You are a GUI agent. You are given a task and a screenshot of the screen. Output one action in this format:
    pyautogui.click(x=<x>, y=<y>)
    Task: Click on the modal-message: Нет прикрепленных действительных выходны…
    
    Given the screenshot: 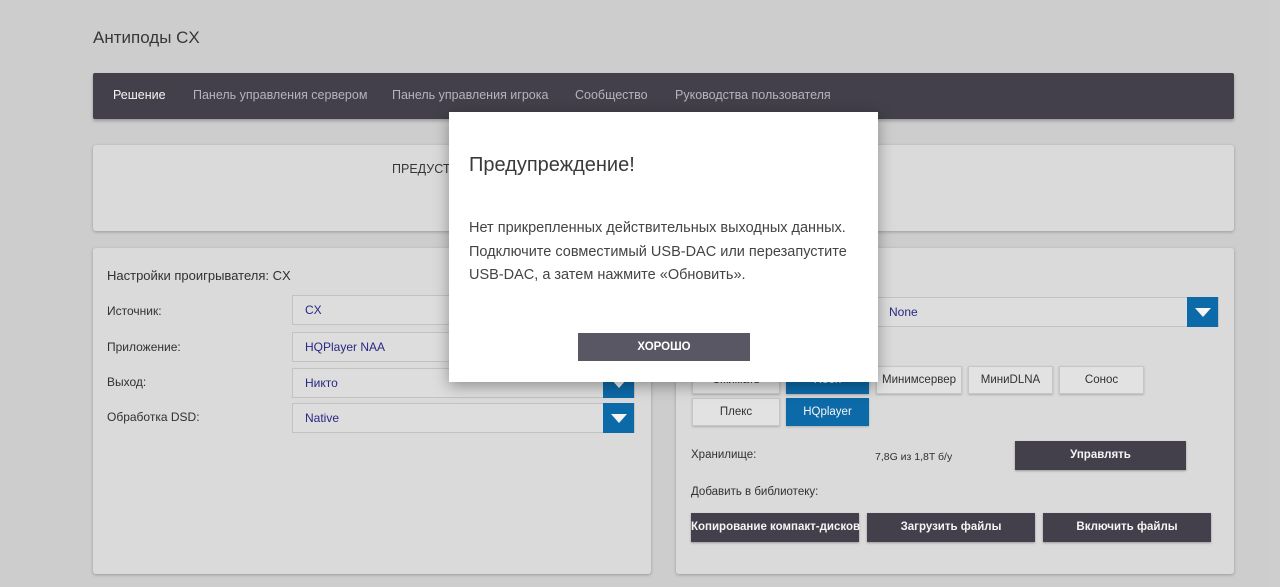 What is the action you would take?
    pyautogui.click(x=658, y=251)
    